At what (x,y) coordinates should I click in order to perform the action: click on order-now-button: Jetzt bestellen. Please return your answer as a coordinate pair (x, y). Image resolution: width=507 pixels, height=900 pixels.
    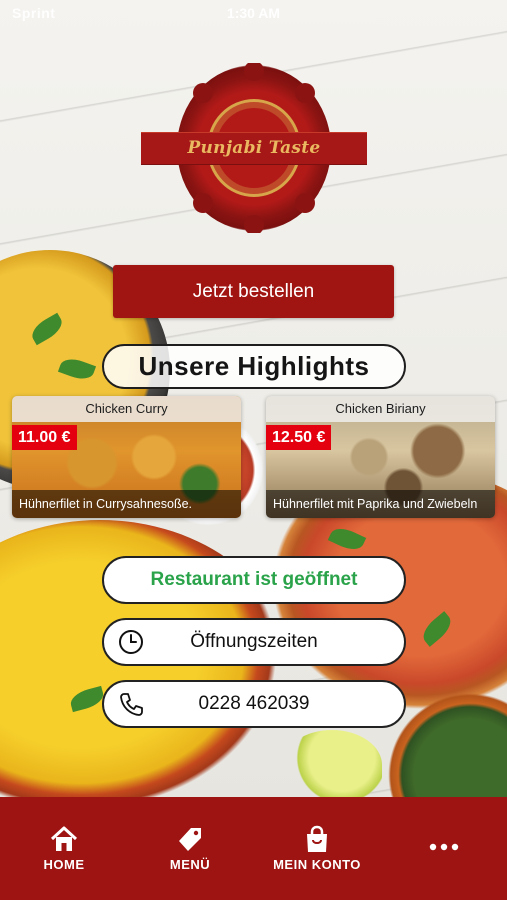
    Looking at the image, I should click on (253, 291).